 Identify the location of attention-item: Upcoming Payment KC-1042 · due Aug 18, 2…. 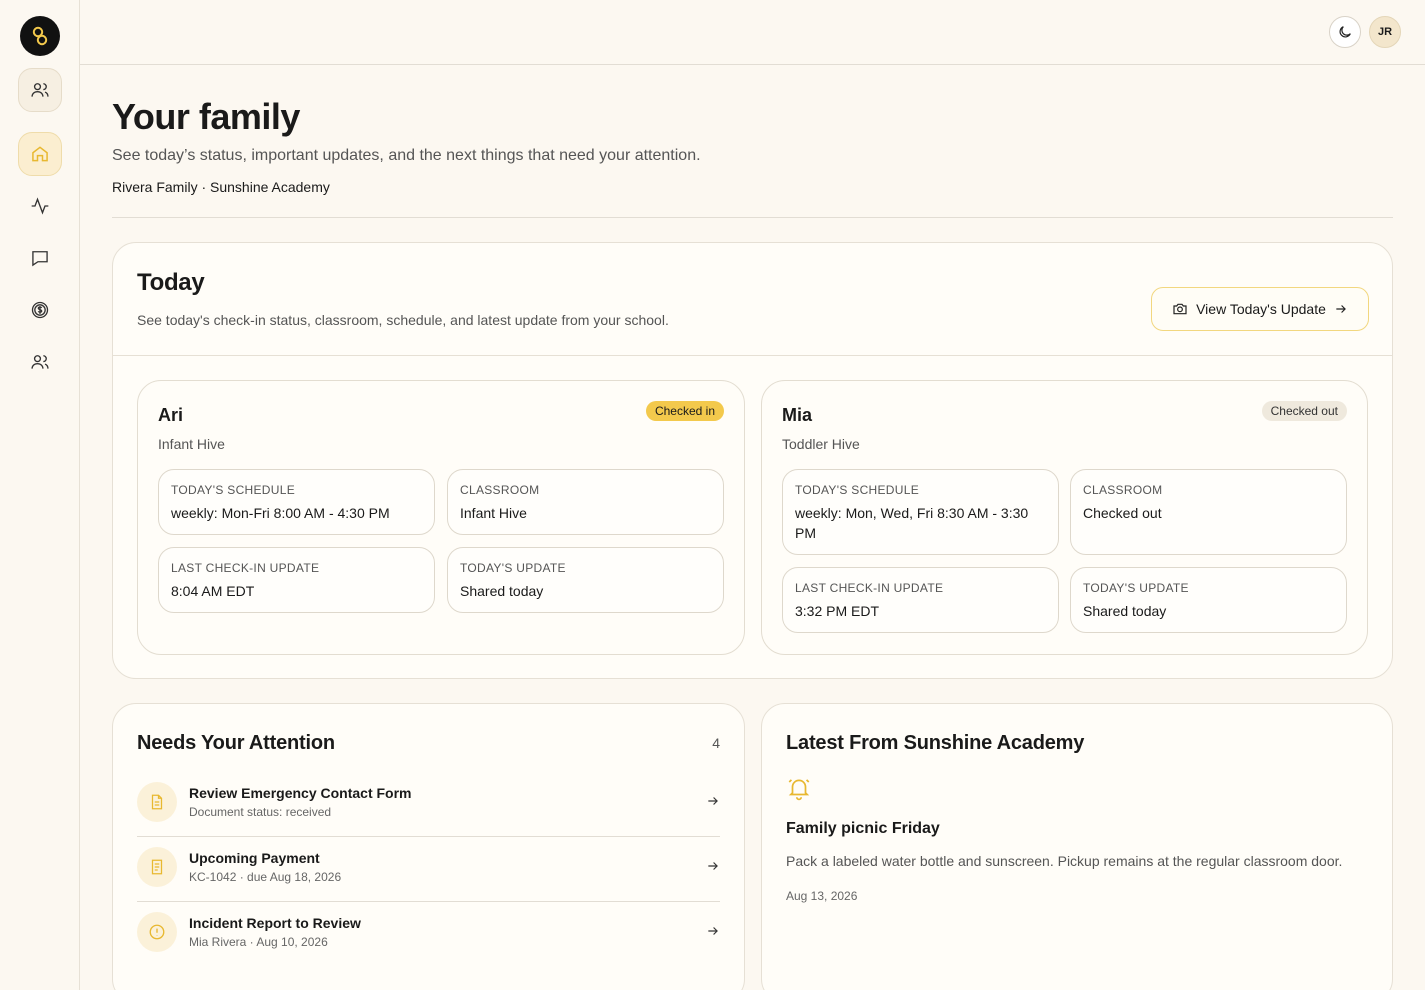
(428, 869).